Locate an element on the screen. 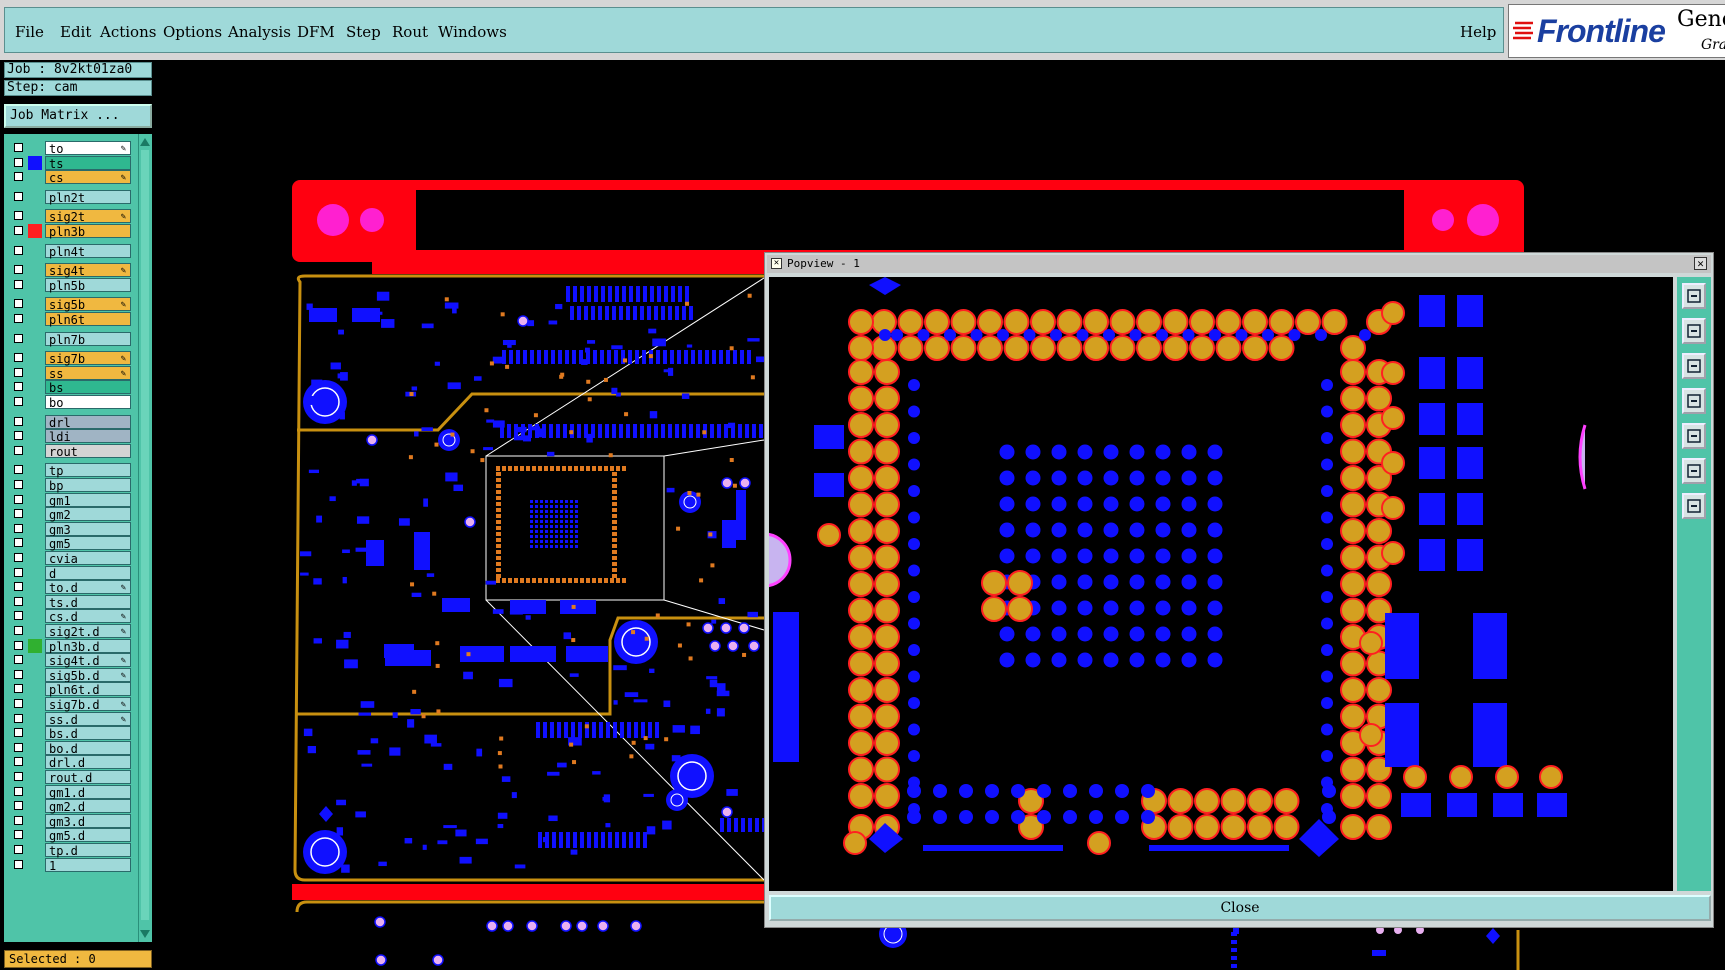 The image size is (1725, 970). layer-name: gm5.d is located at coordinates (88, 835).